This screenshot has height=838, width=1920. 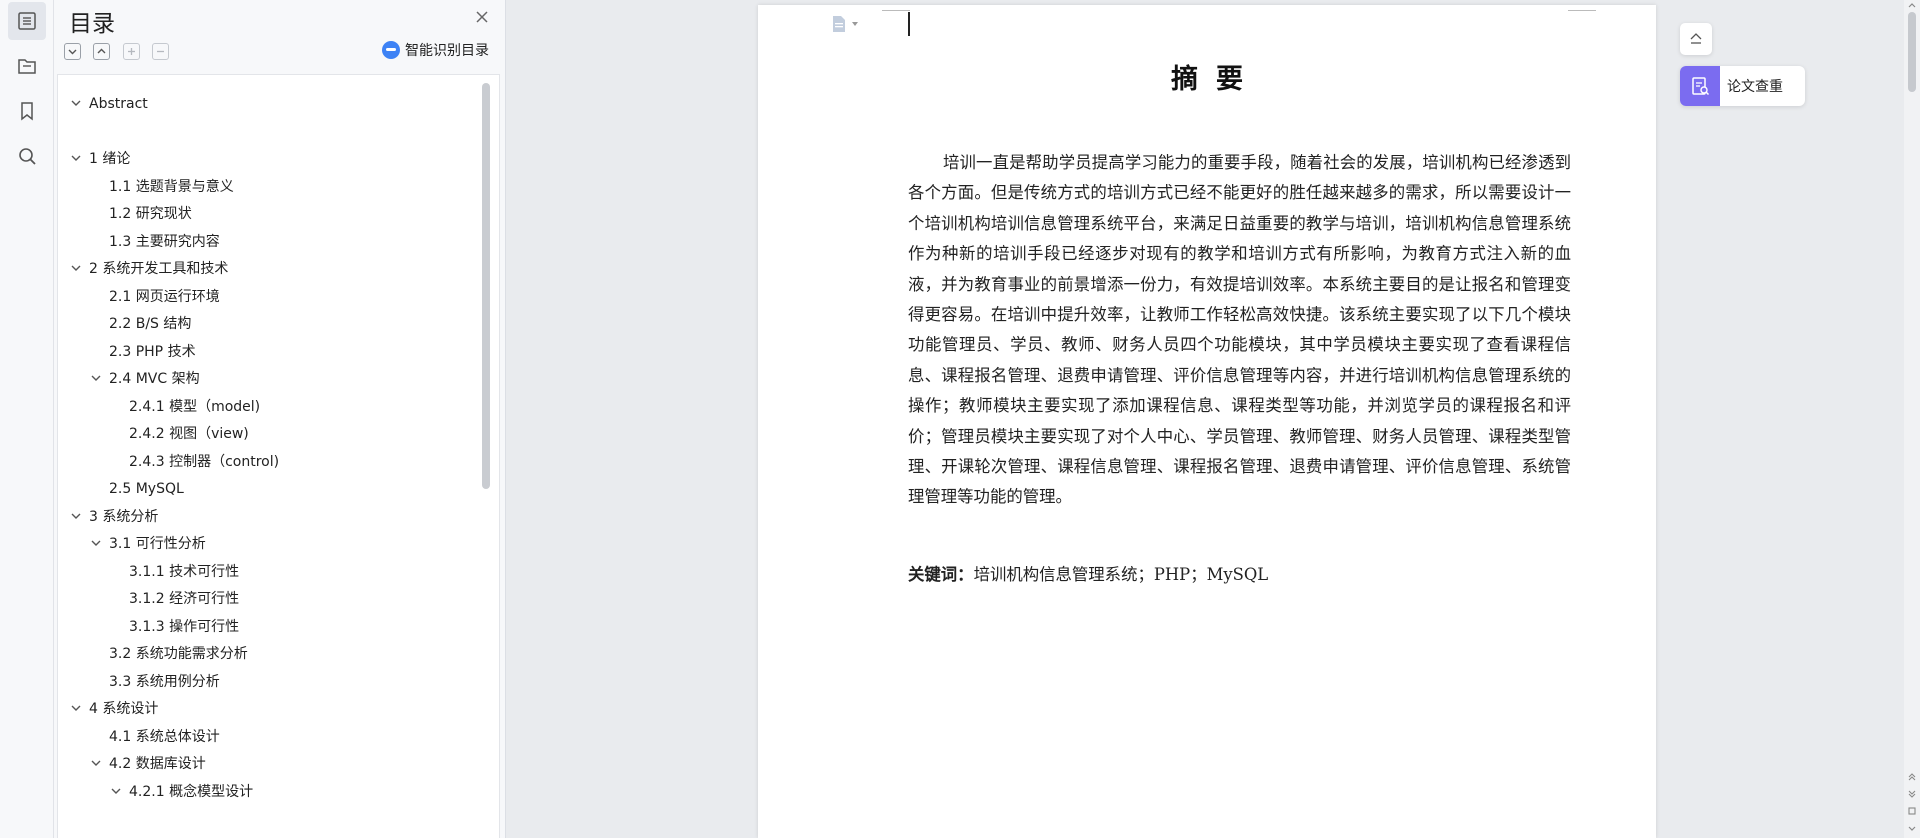 What do you see at coordinates (1755, 87) in the screenshot?
I see `paper-check-label: 论文查重` at bounding box center [1755, 87].